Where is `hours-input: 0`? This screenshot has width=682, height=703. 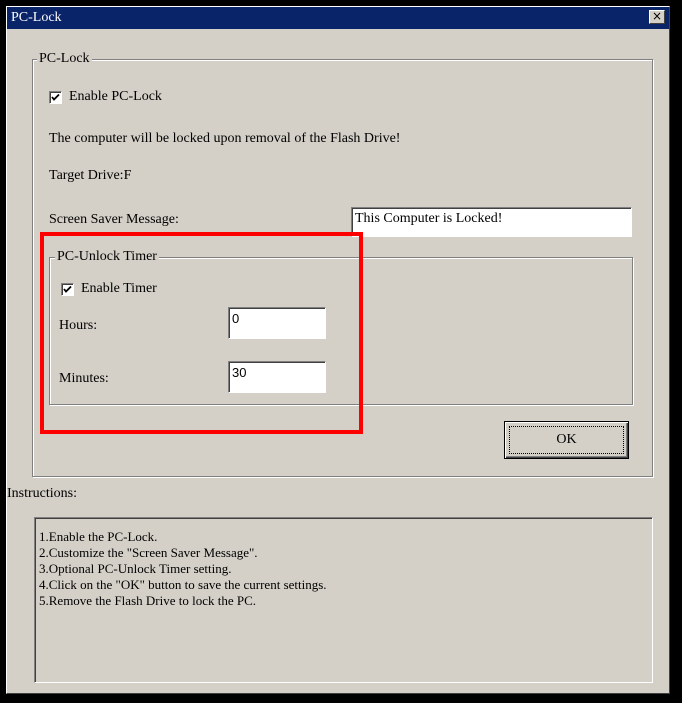 hours-input: 0 is located at coordinates (277, 323).